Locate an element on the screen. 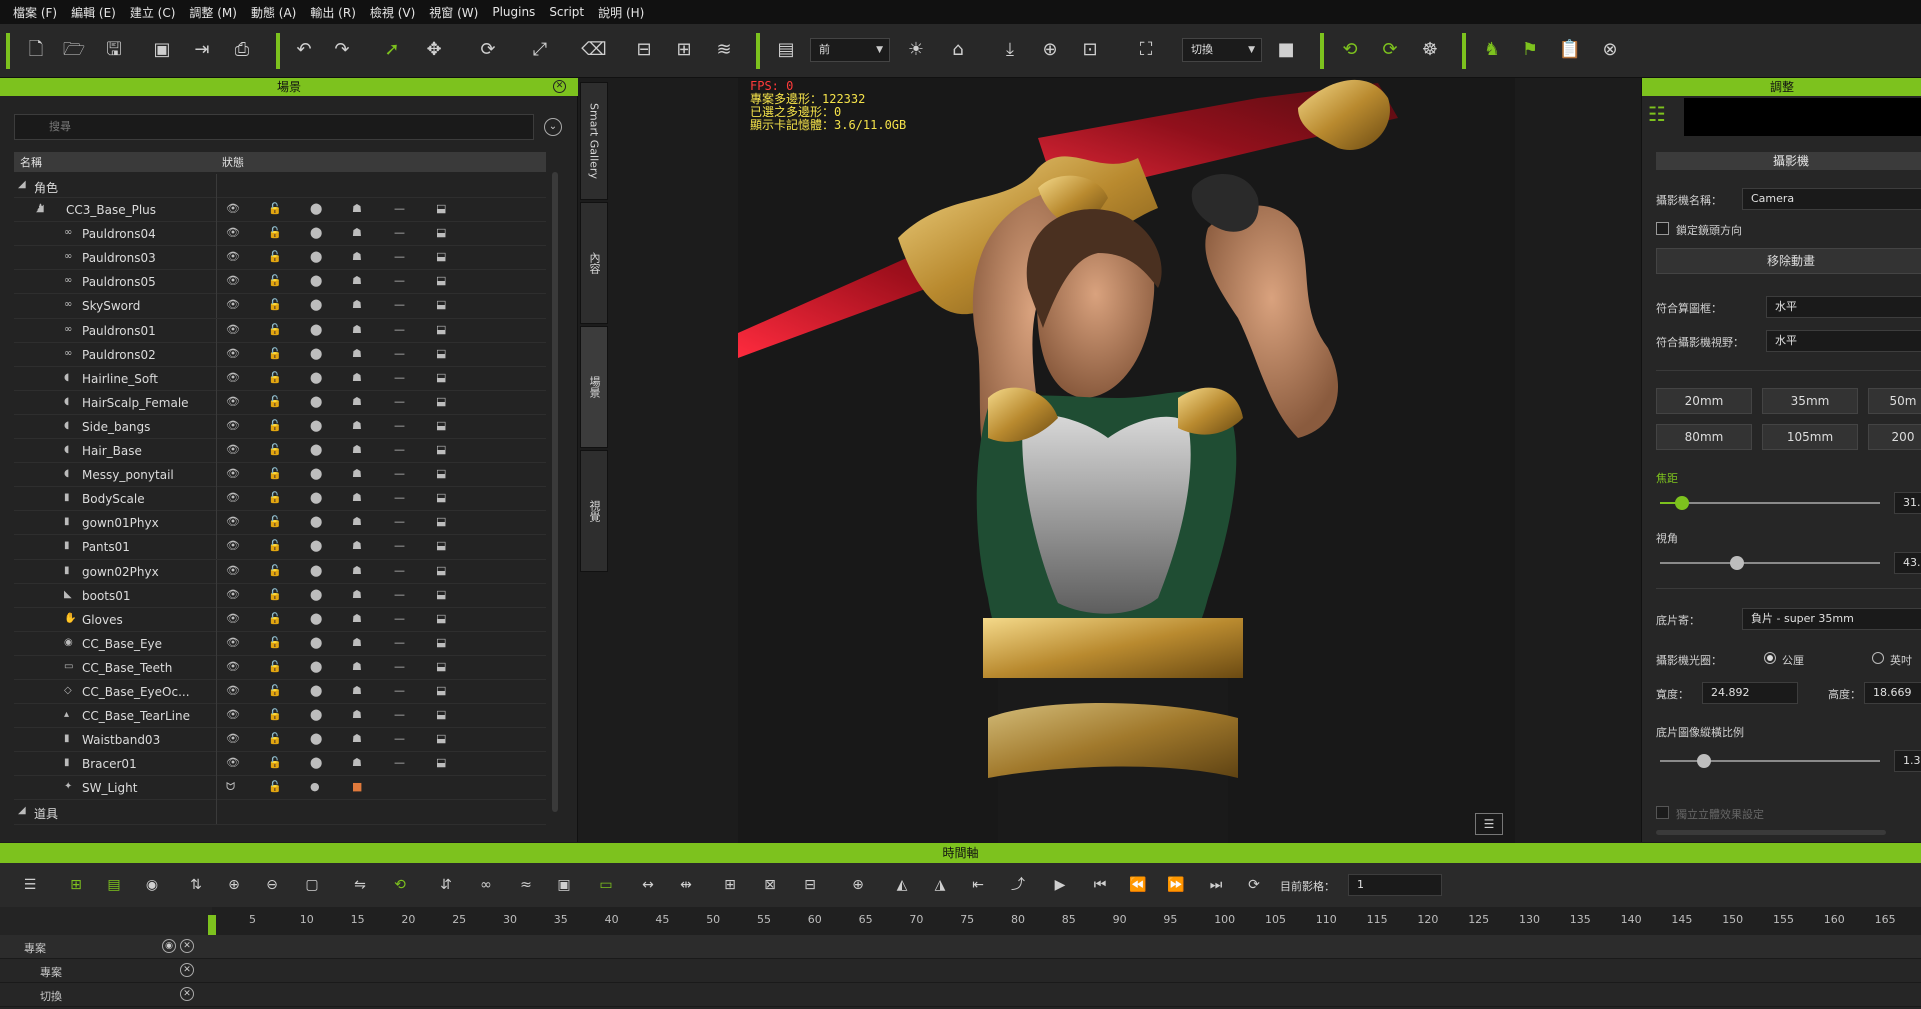 This screenshot has height=1009, width=1921. unlink-icon: ≈ is located at coordinates (526, 885).